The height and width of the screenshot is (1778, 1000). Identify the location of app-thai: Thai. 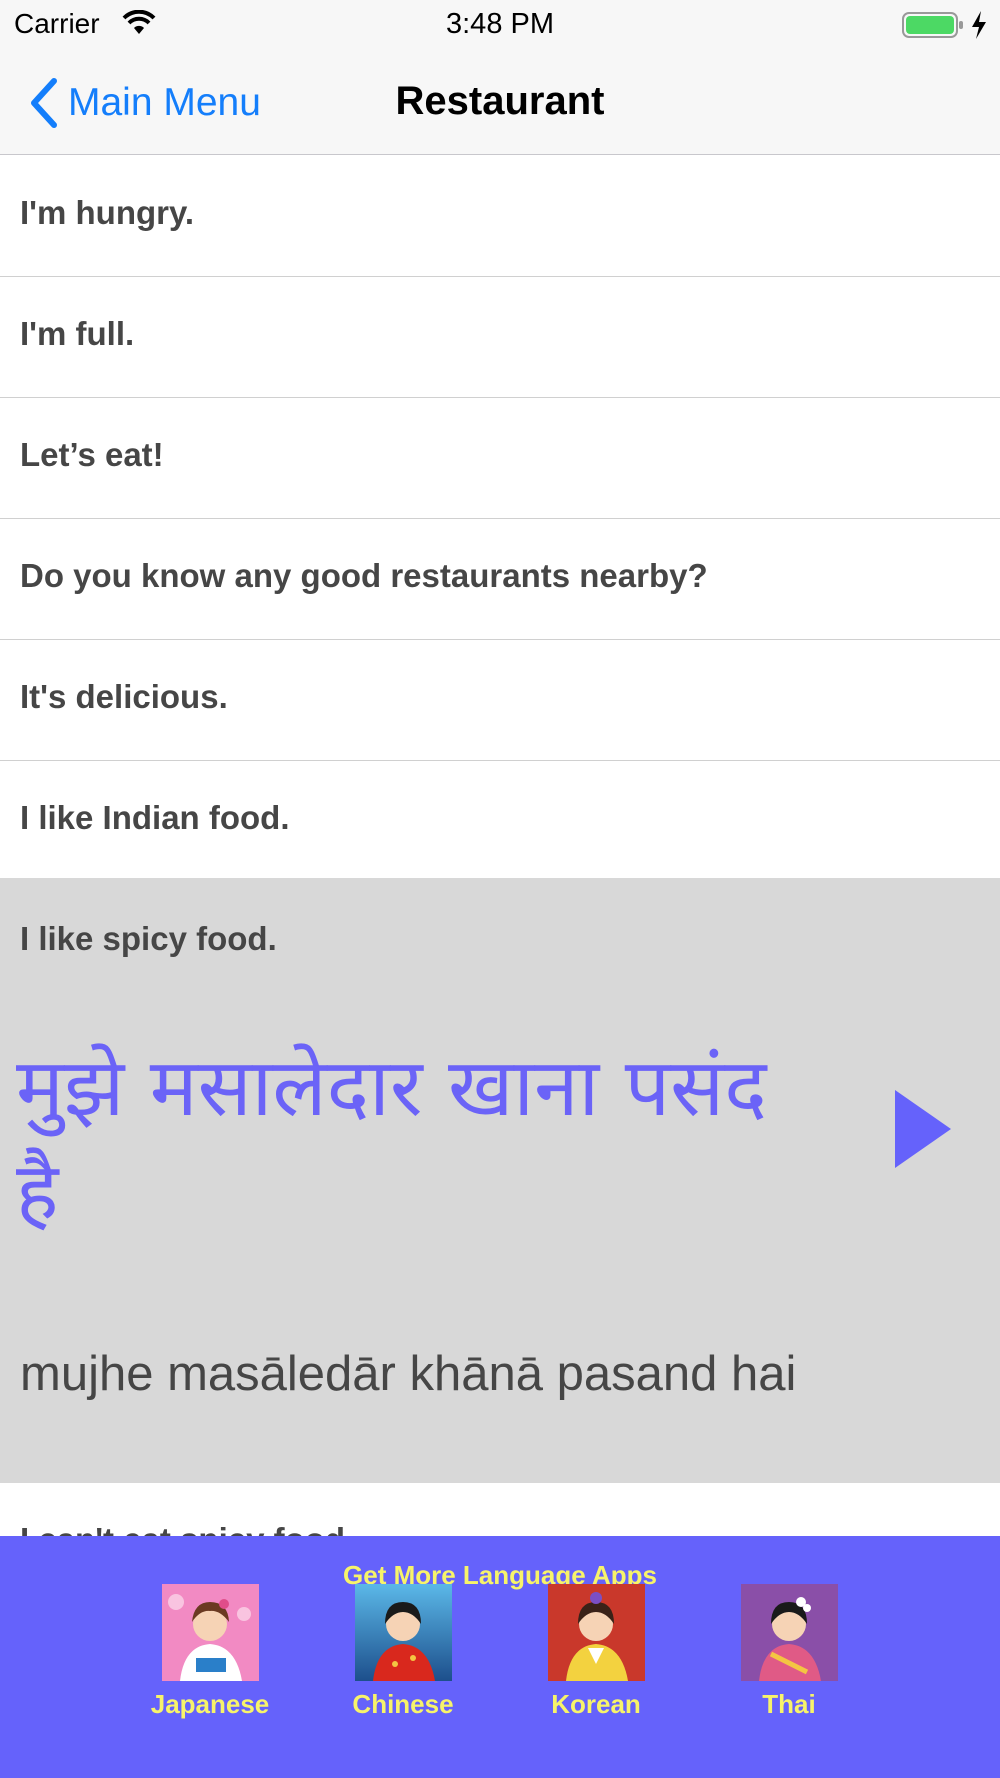
(789, 1652).